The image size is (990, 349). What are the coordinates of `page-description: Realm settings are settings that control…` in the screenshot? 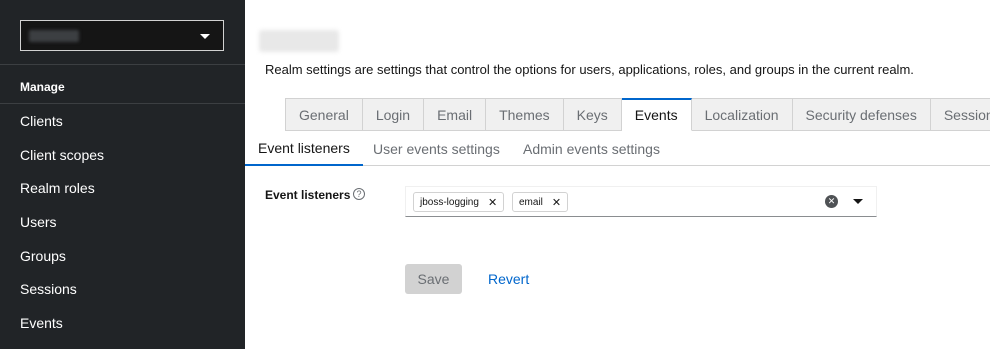 It's located at (589, 69).